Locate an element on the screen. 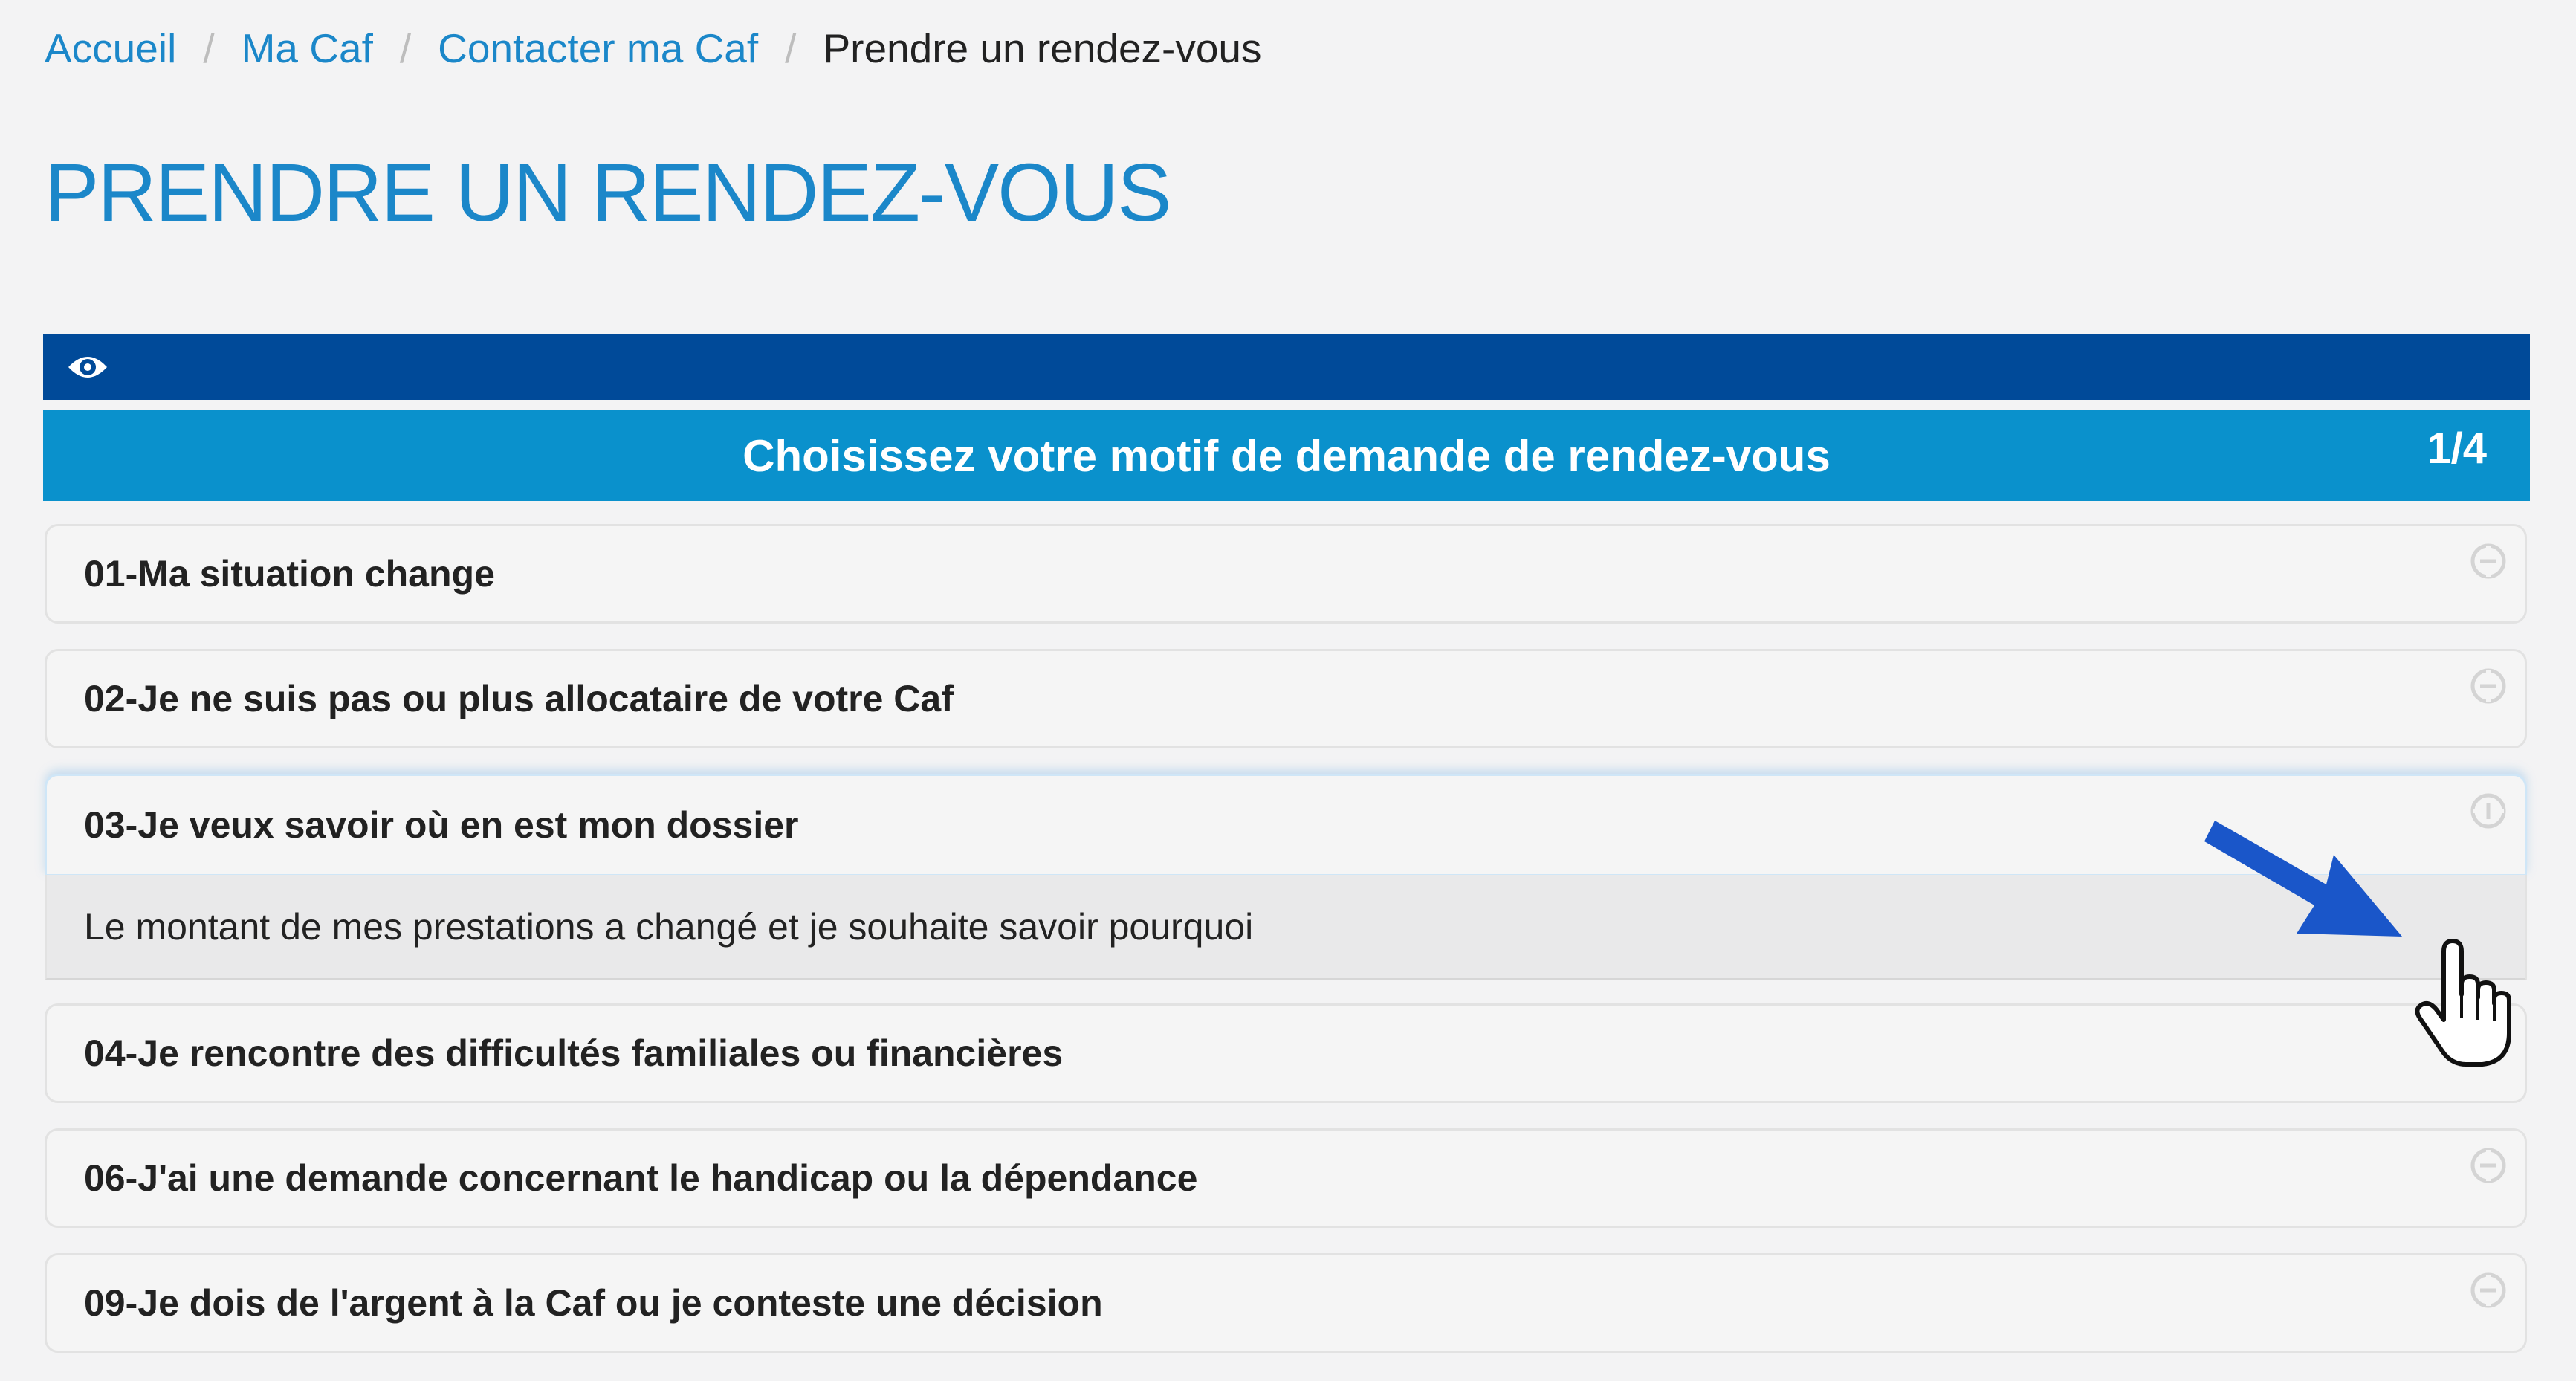 This screenshot has height=1381, width=2576. eye-icon is located at coordinates (87, 367).